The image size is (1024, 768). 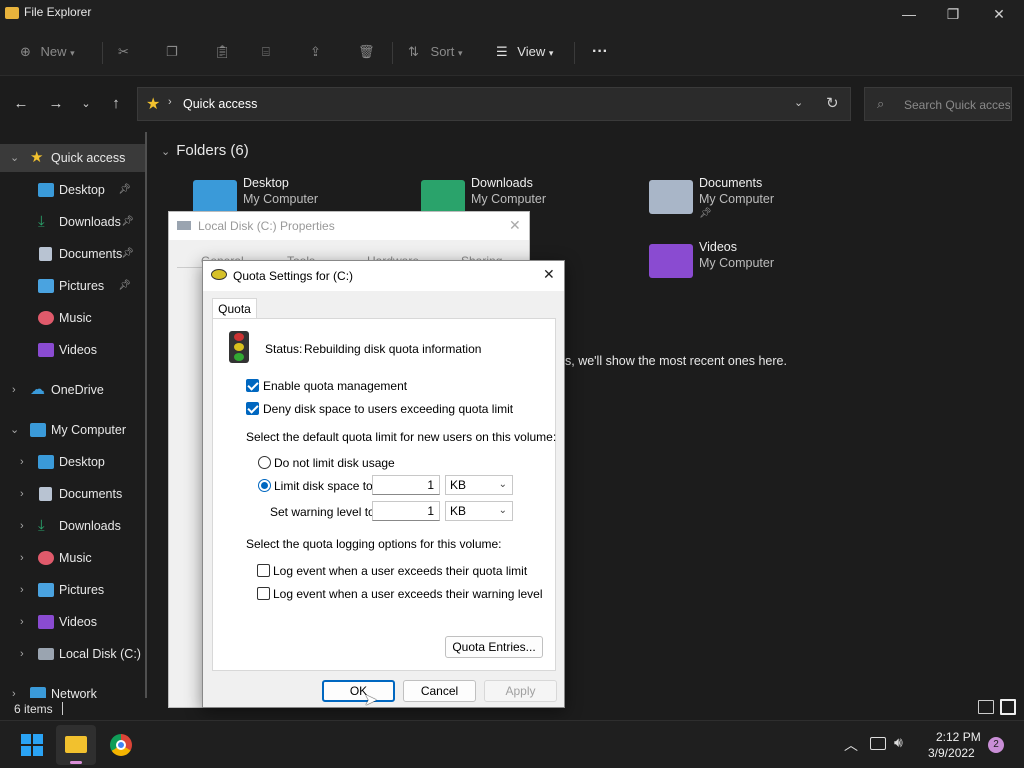 I want to click on delete-icon: 🗑︎, so click(x=366, y=52).